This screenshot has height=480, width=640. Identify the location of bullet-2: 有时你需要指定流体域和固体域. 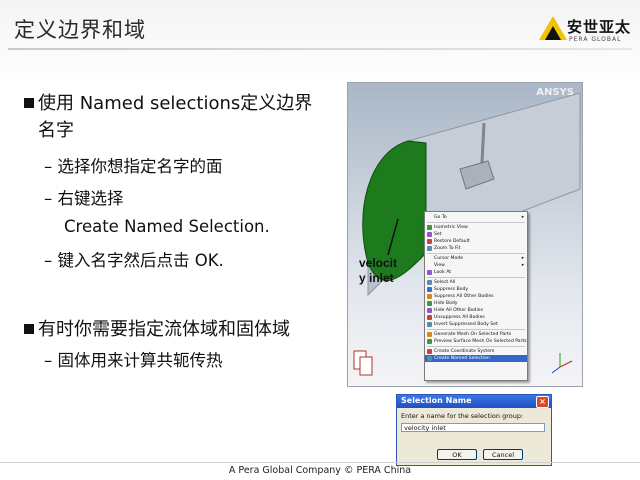
(157, 329).